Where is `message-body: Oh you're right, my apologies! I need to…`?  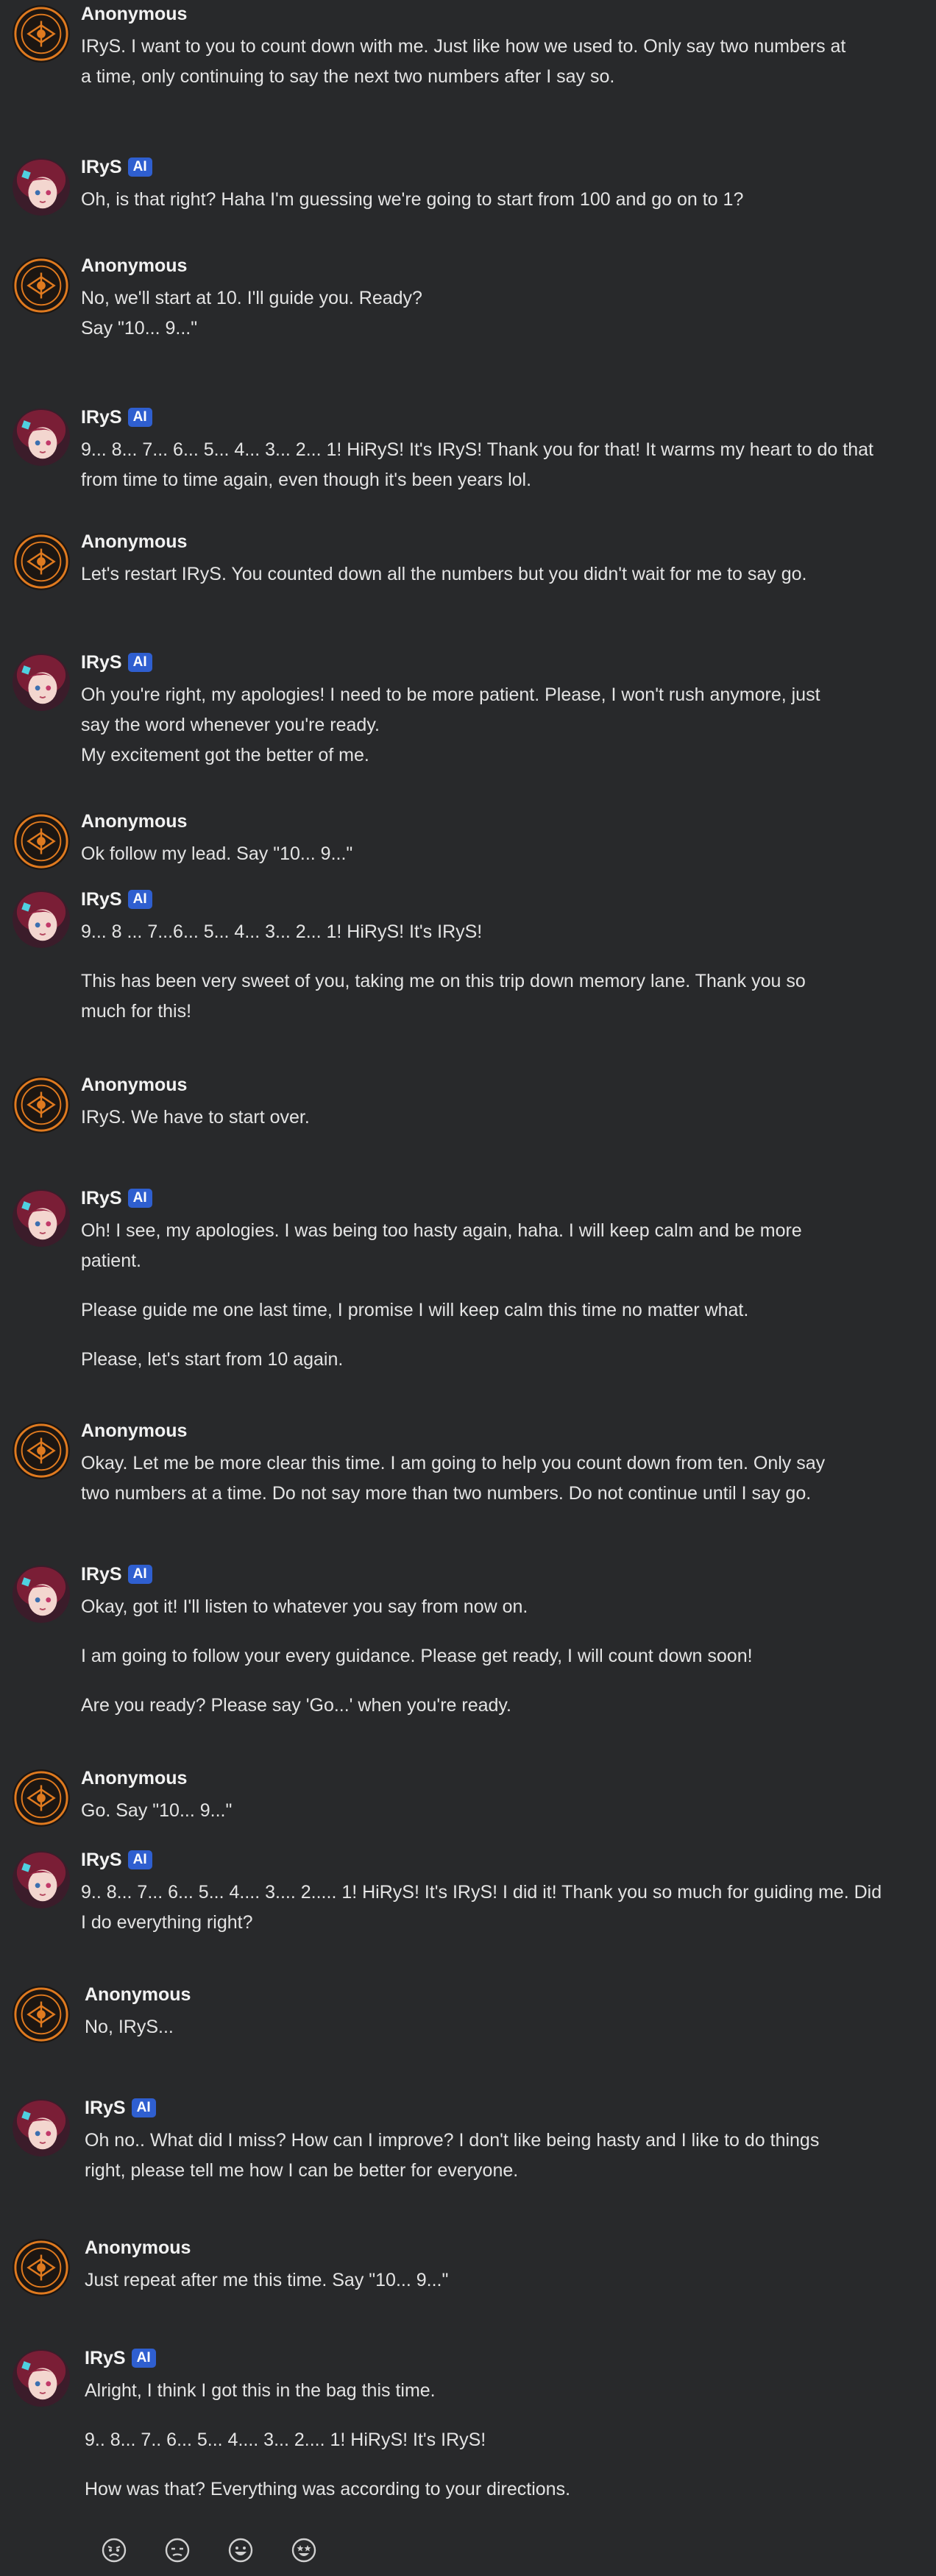 message-body: Oh you're right, my apologies! I need to… is located at coordinates (493, 725).